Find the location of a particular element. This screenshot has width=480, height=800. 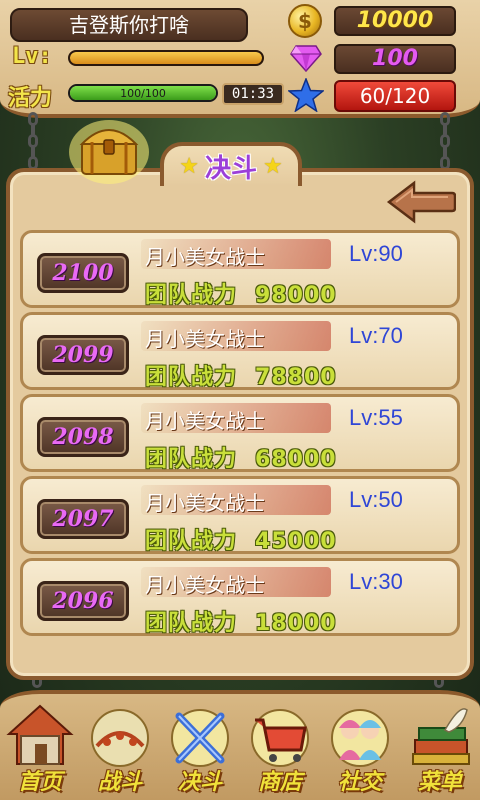

vitality-label: 活力 is located at coordinates (30, 98).